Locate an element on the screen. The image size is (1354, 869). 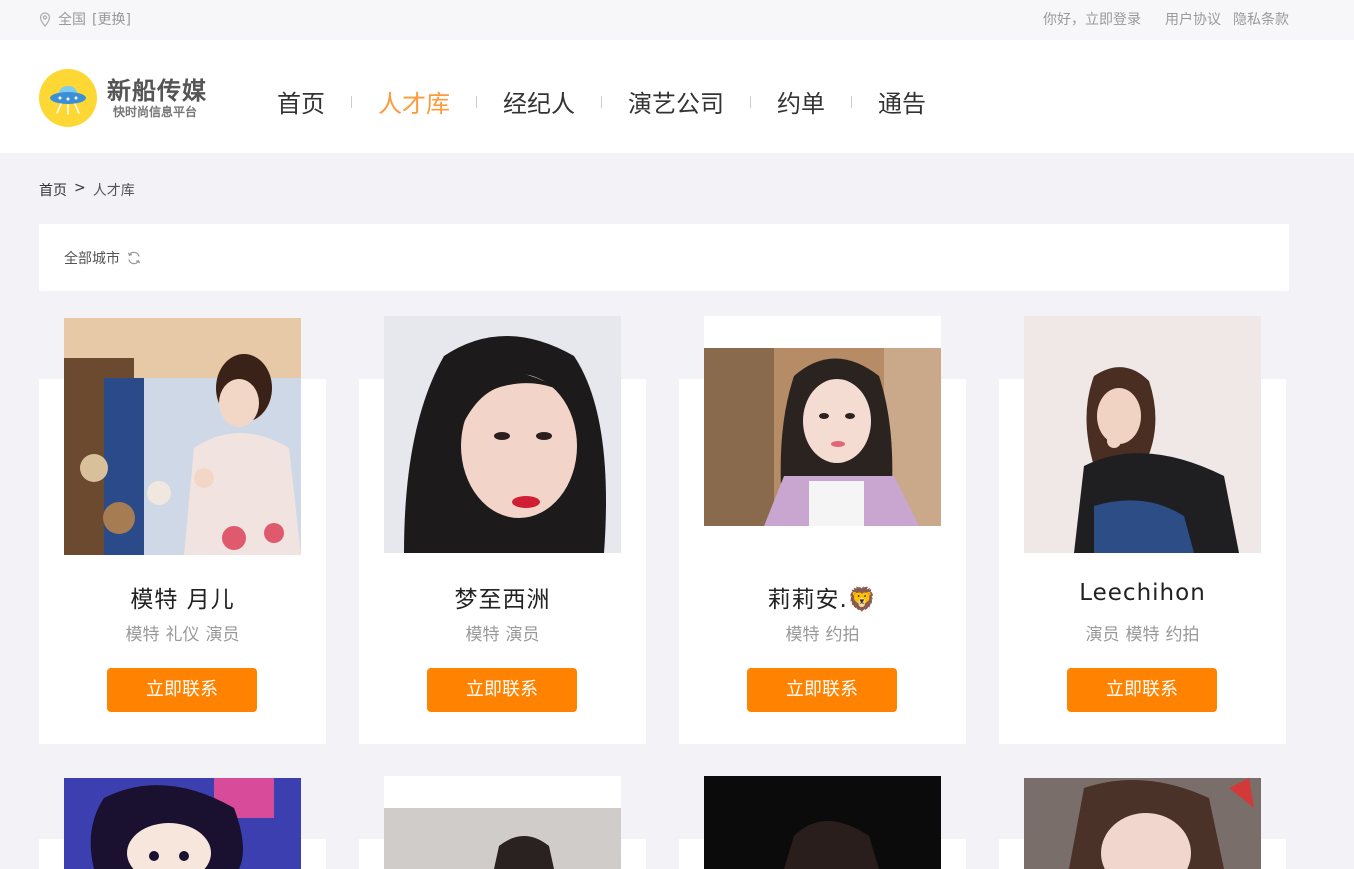
talent-tags: 模特 约拍 is located at coordinates (822, 632).